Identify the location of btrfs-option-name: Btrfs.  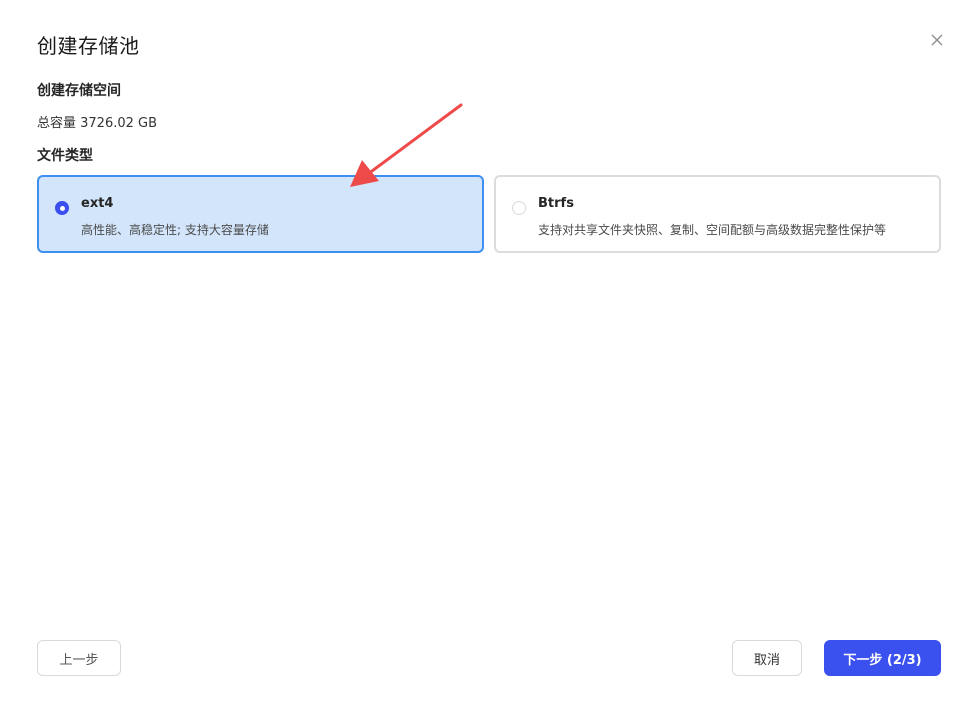
(556, 203).